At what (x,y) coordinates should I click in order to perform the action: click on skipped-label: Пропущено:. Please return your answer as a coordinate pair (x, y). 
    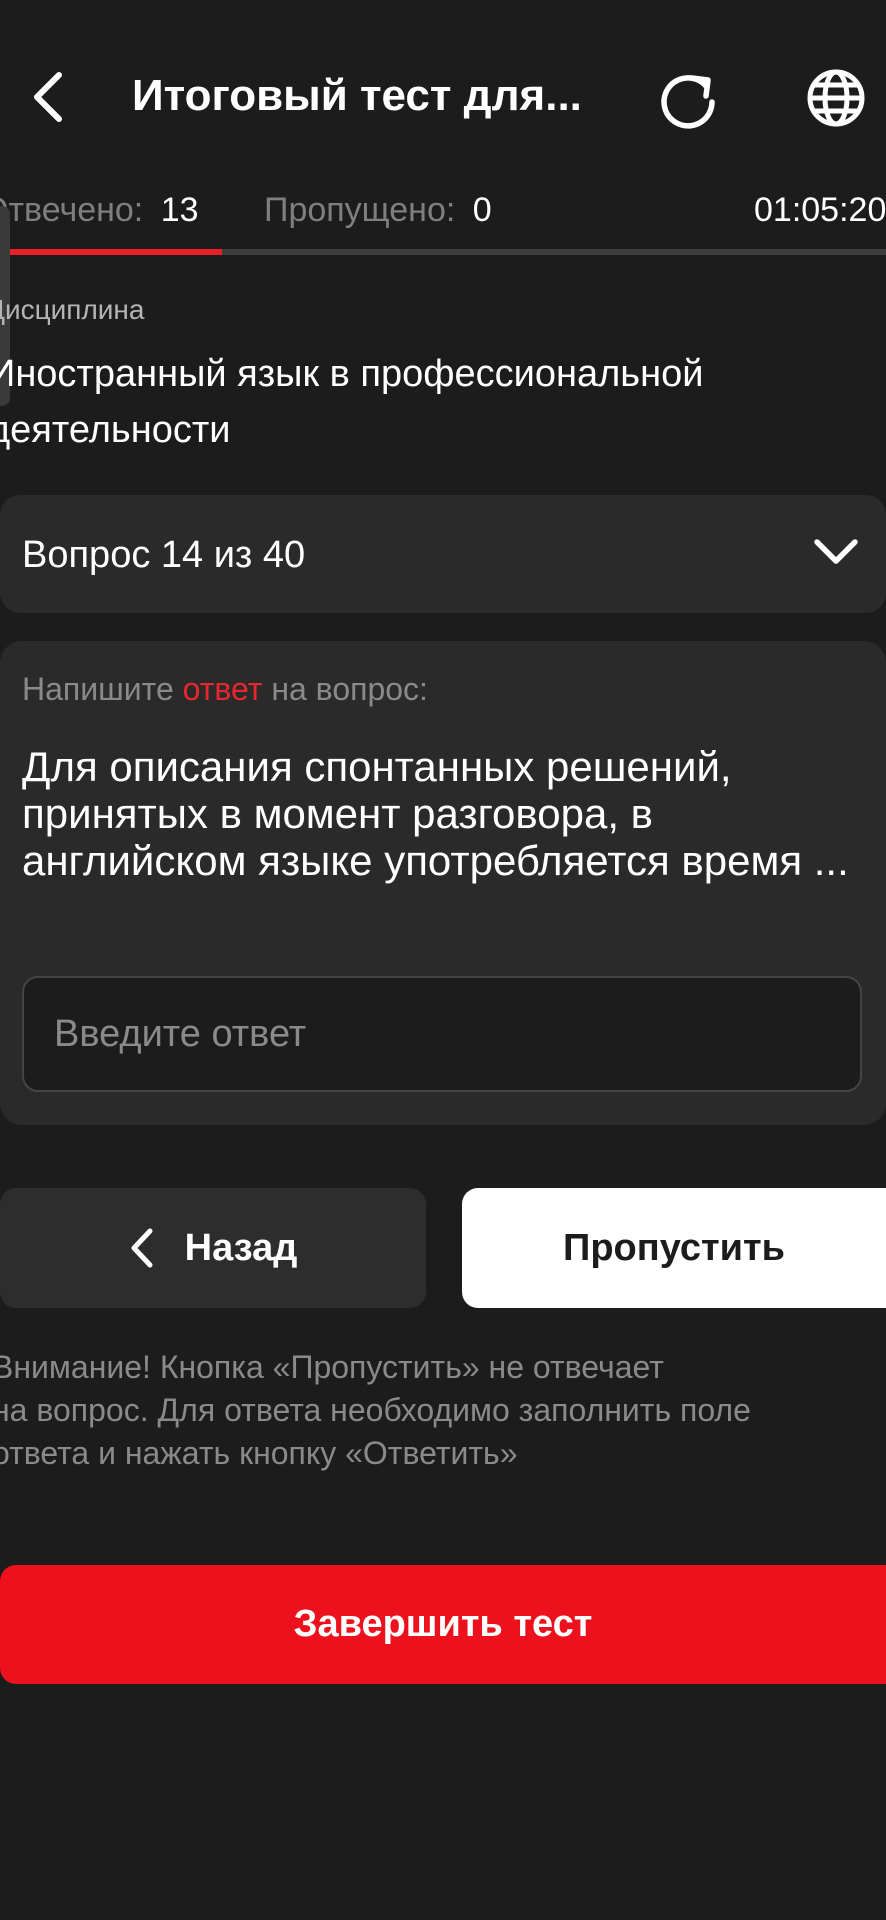
    Looking at the image, I should click on (360, 210).